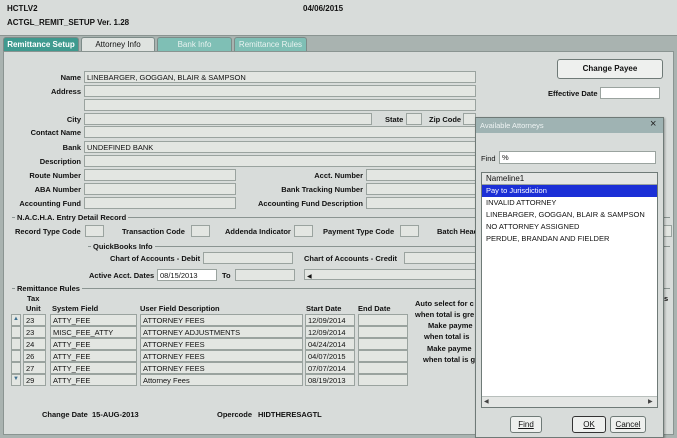 Image resolution: width=677 pixels, height=438 pixels. I want to click on bank-field: UNDEFINED BANK, so click(280, 147).